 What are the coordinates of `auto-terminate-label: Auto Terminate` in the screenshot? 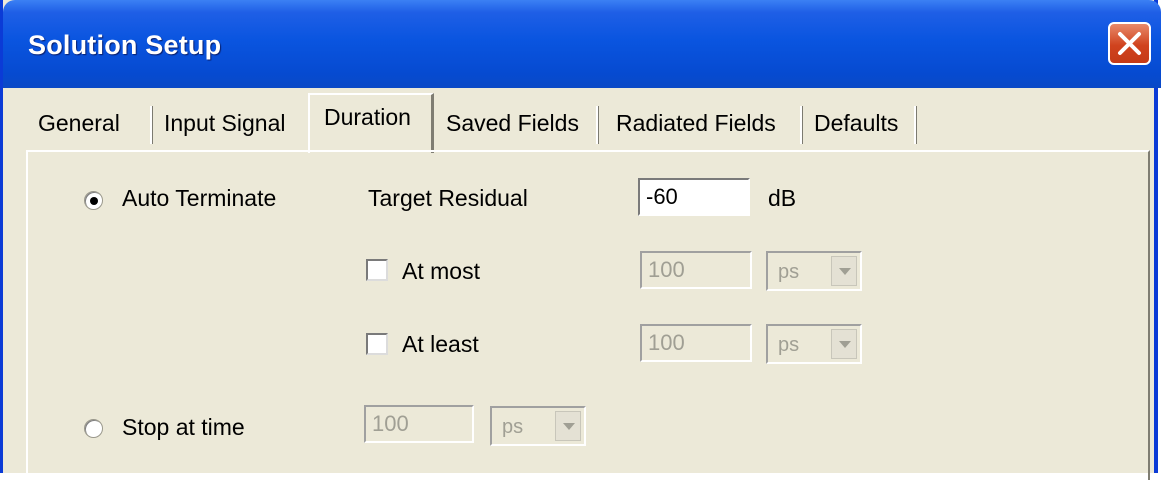 It's located at (199, 198).